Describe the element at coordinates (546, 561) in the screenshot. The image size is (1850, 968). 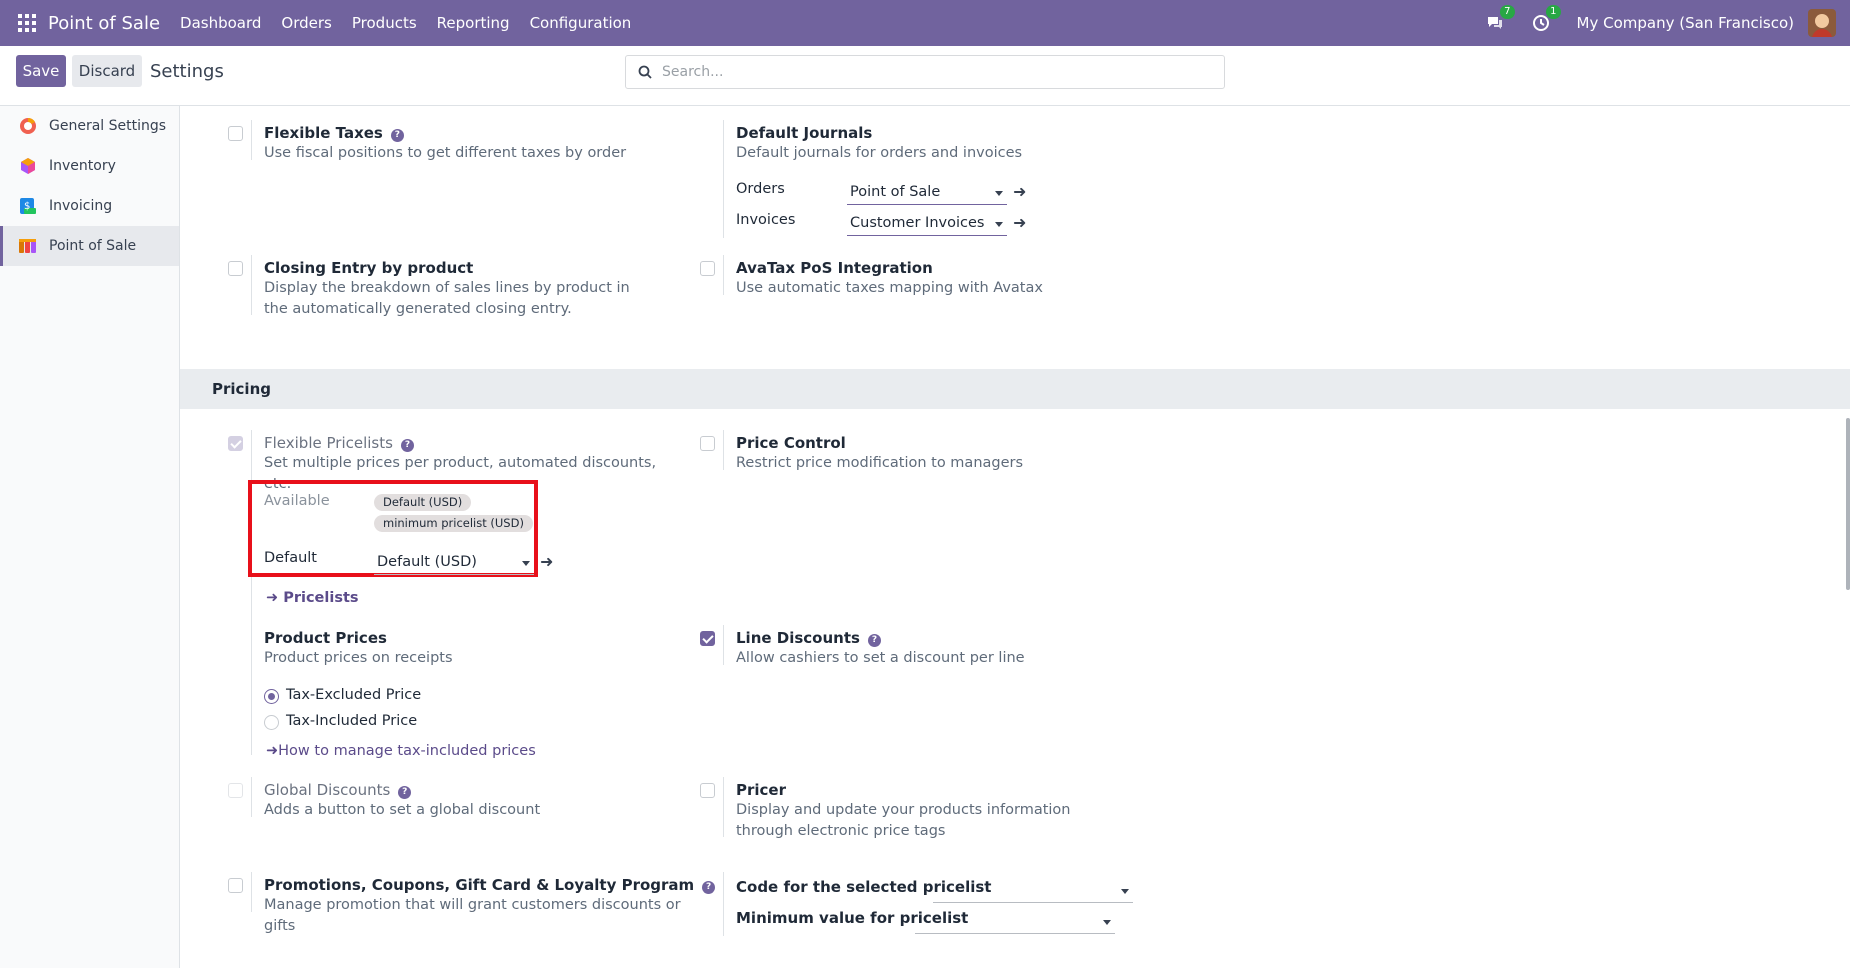
I see `default-pricelist-link-arrow-icon: ➜` at that location.